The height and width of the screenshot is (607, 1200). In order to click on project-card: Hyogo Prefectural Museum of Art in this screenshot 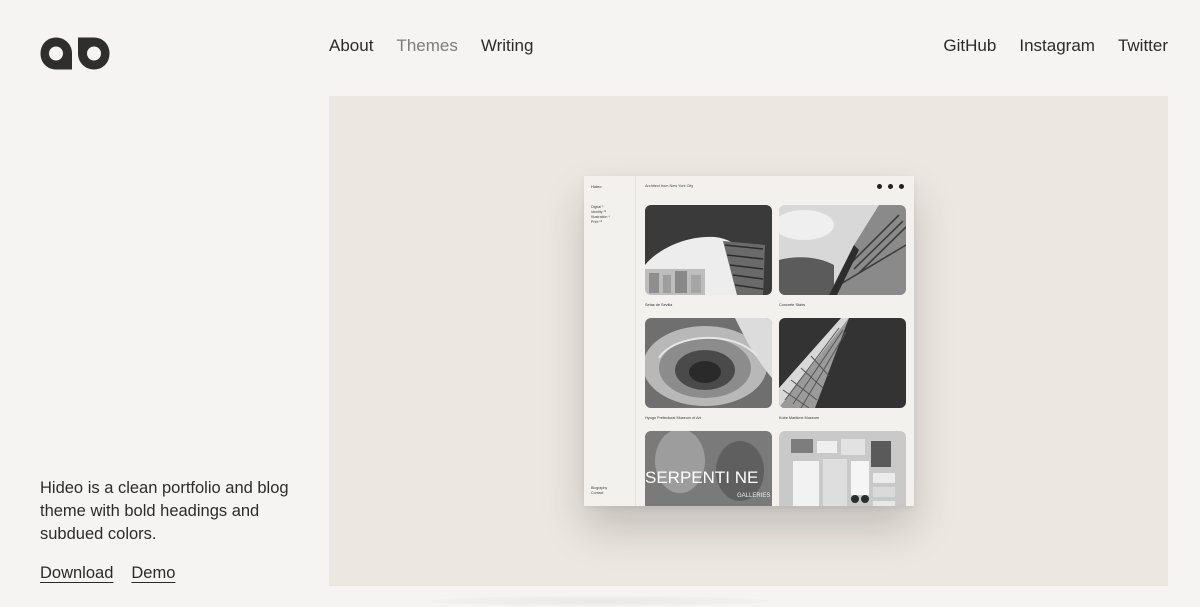, I will do `click(707, 369)`.